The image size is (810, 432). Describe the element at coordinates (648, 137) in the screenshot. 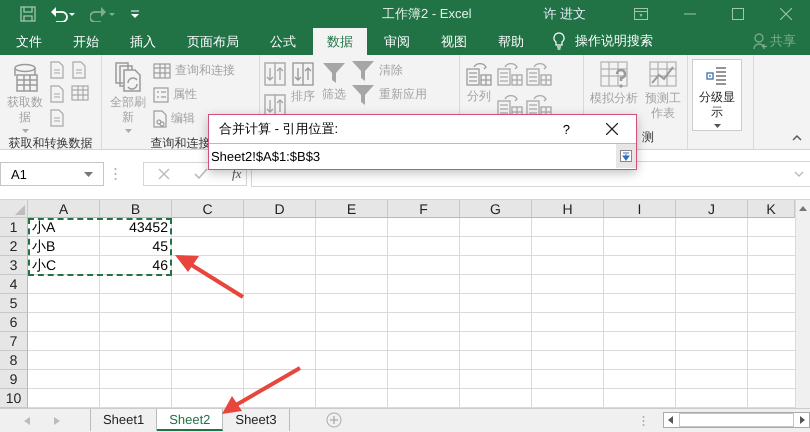

I see `group-label: 测` at that location.